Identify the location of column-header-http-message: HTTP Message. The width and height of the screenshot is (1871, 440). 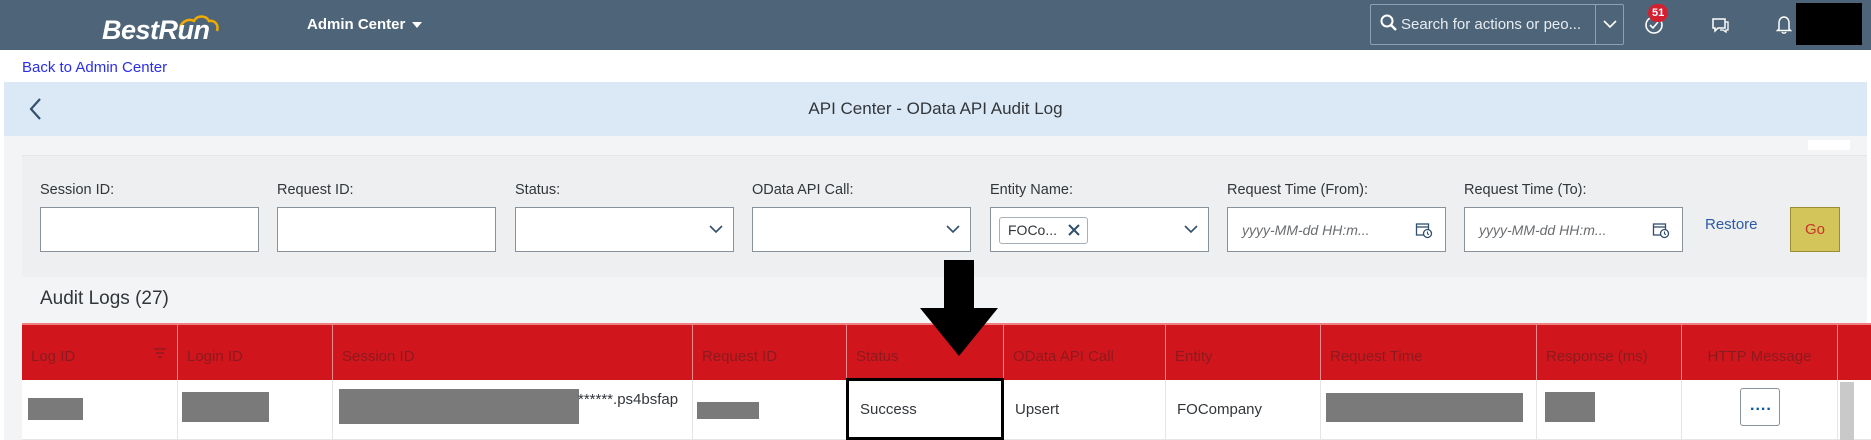
(1760, 352).